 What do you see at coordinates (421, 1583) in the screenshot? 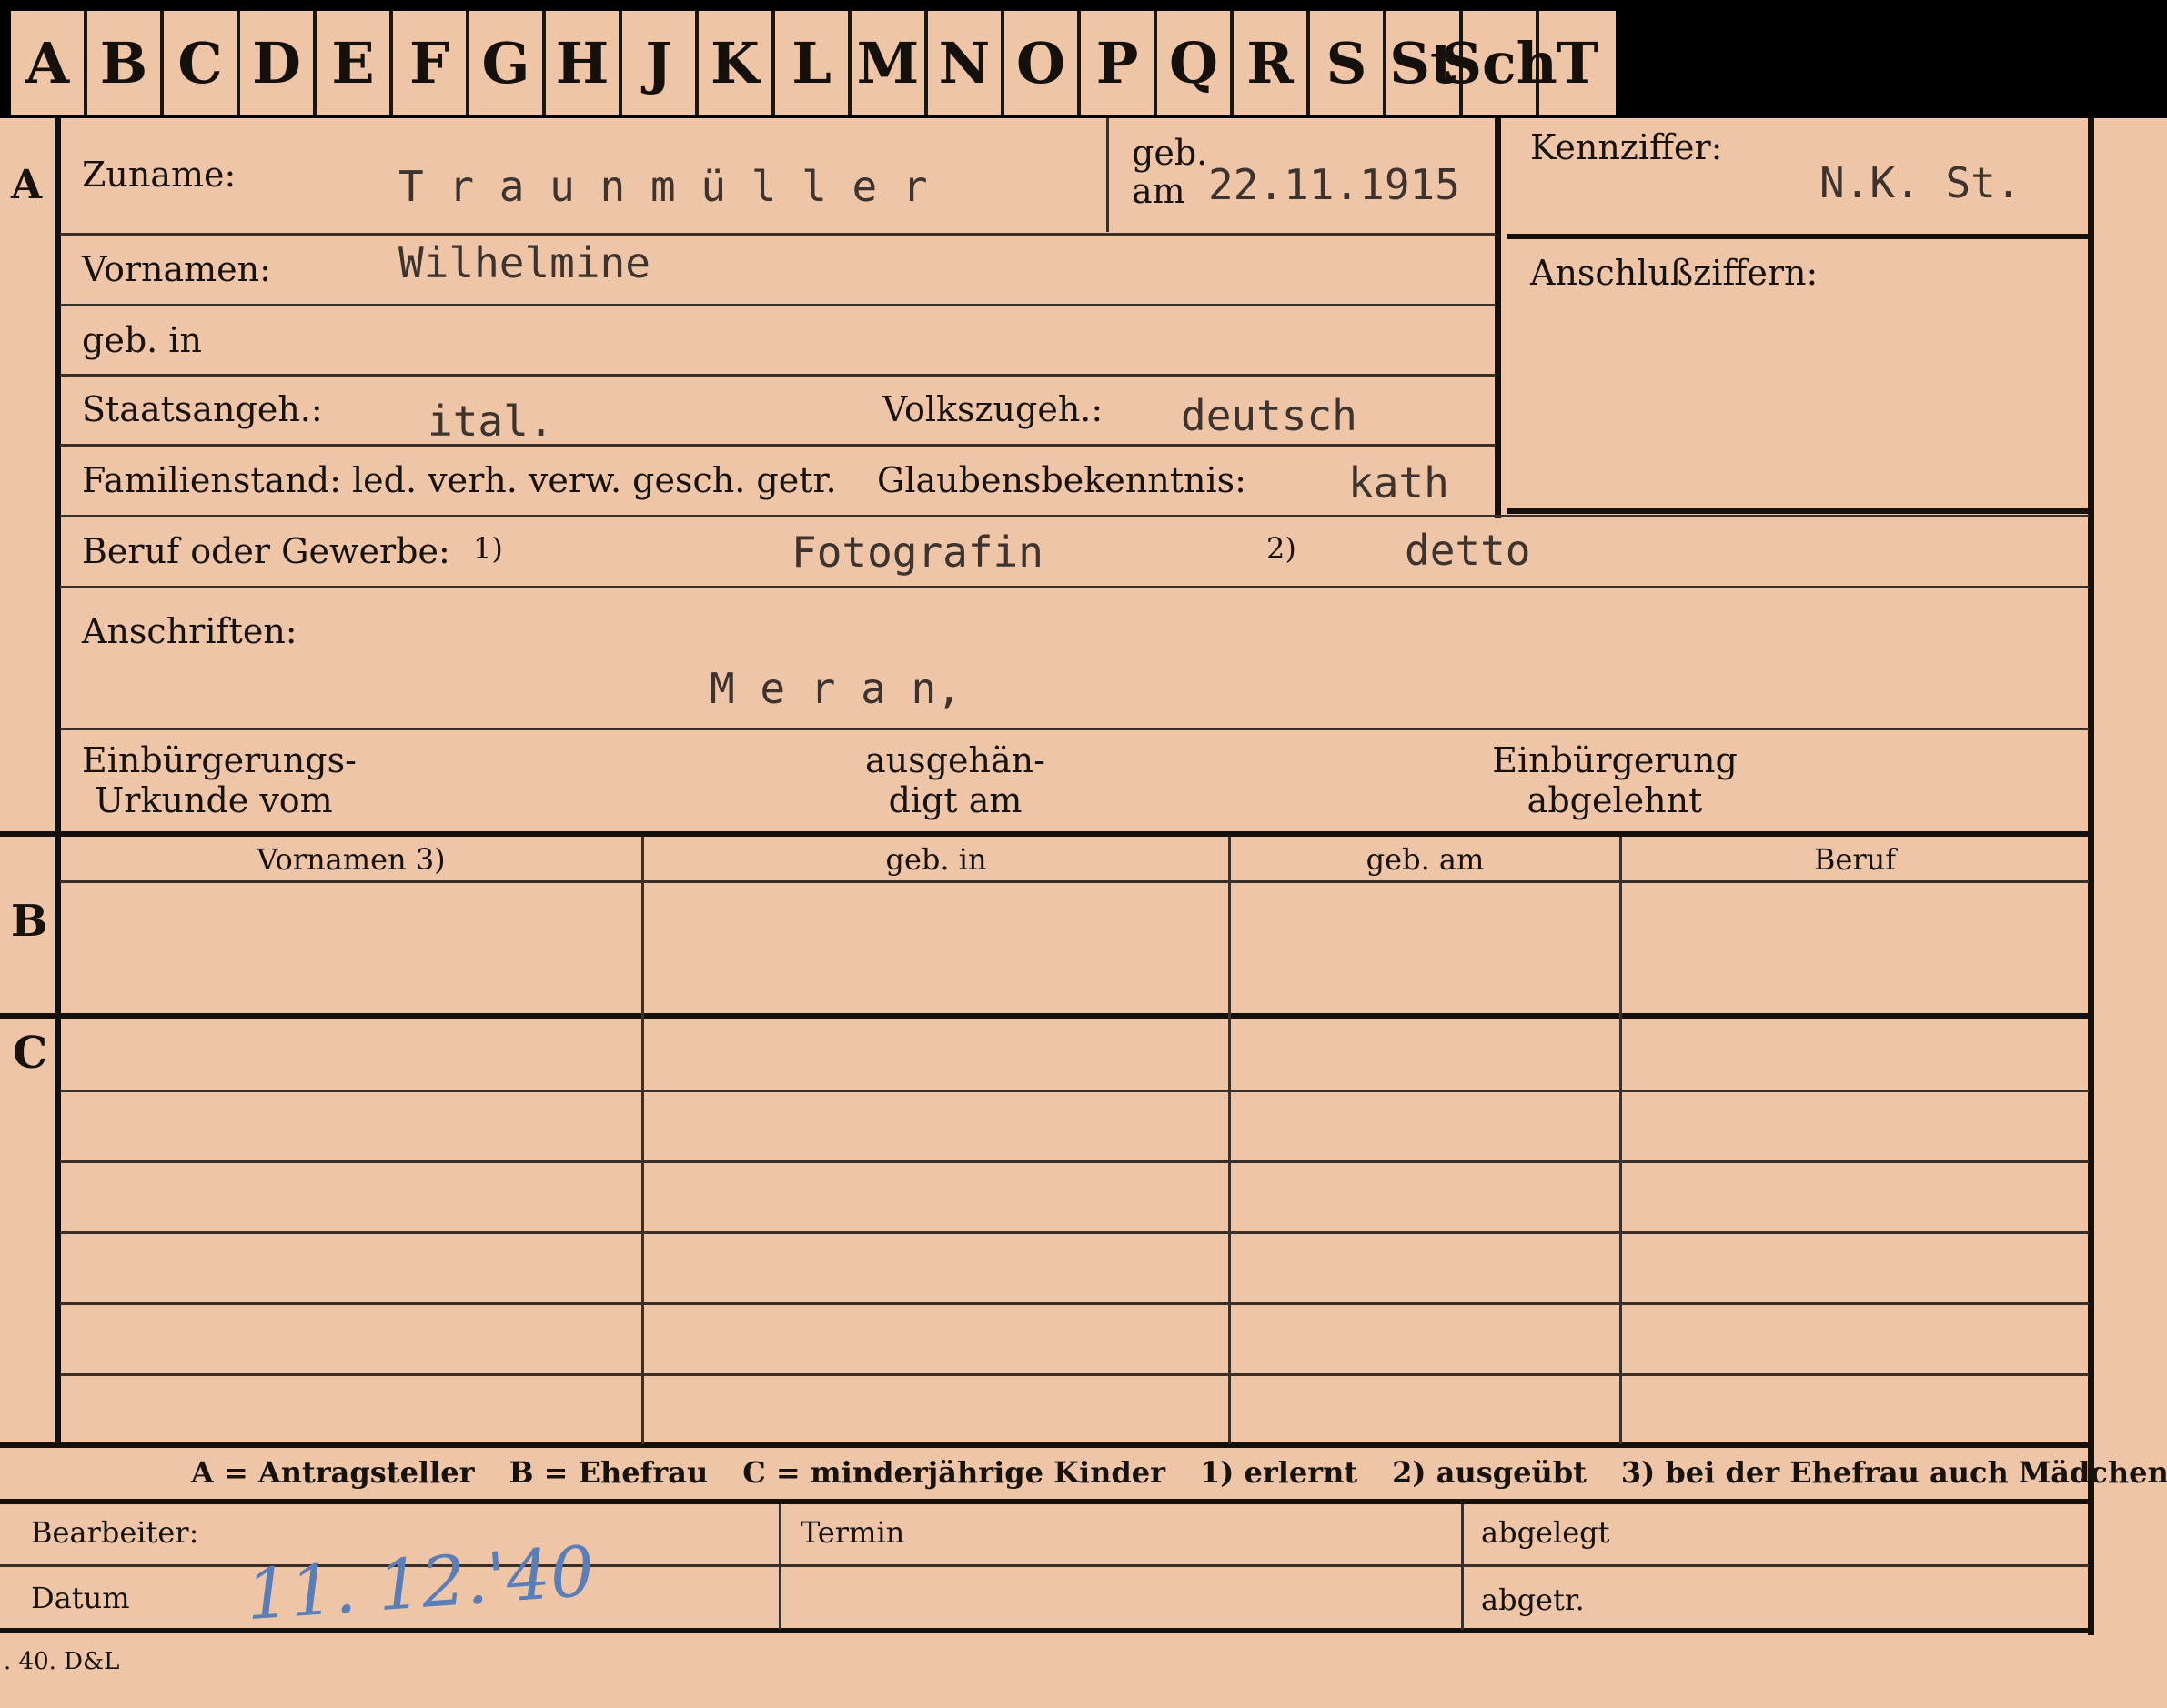
I see `datum-value: 11. 12.'40` at bounding box center [421, 1583].